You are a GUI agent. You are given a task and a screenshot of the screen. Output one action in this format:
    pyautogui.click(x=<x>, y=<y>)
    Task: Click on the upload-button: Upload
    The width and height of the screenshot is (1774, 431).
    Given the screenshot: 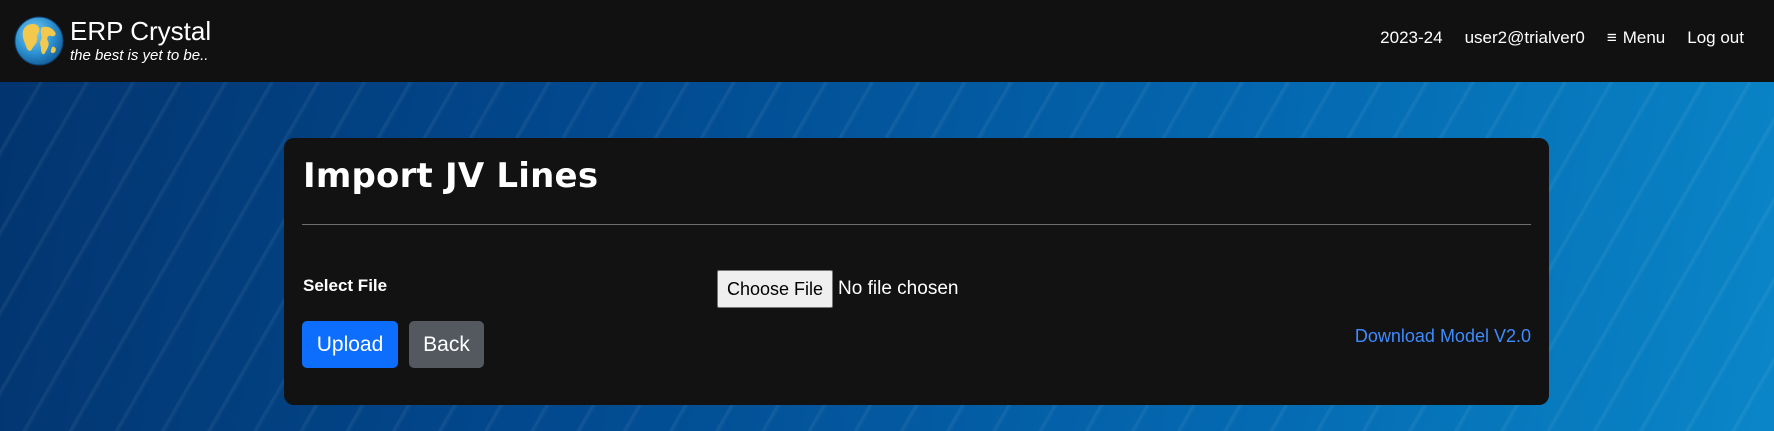 What is the action you would take?
    pyautogui.click(x=350, y=344)
    